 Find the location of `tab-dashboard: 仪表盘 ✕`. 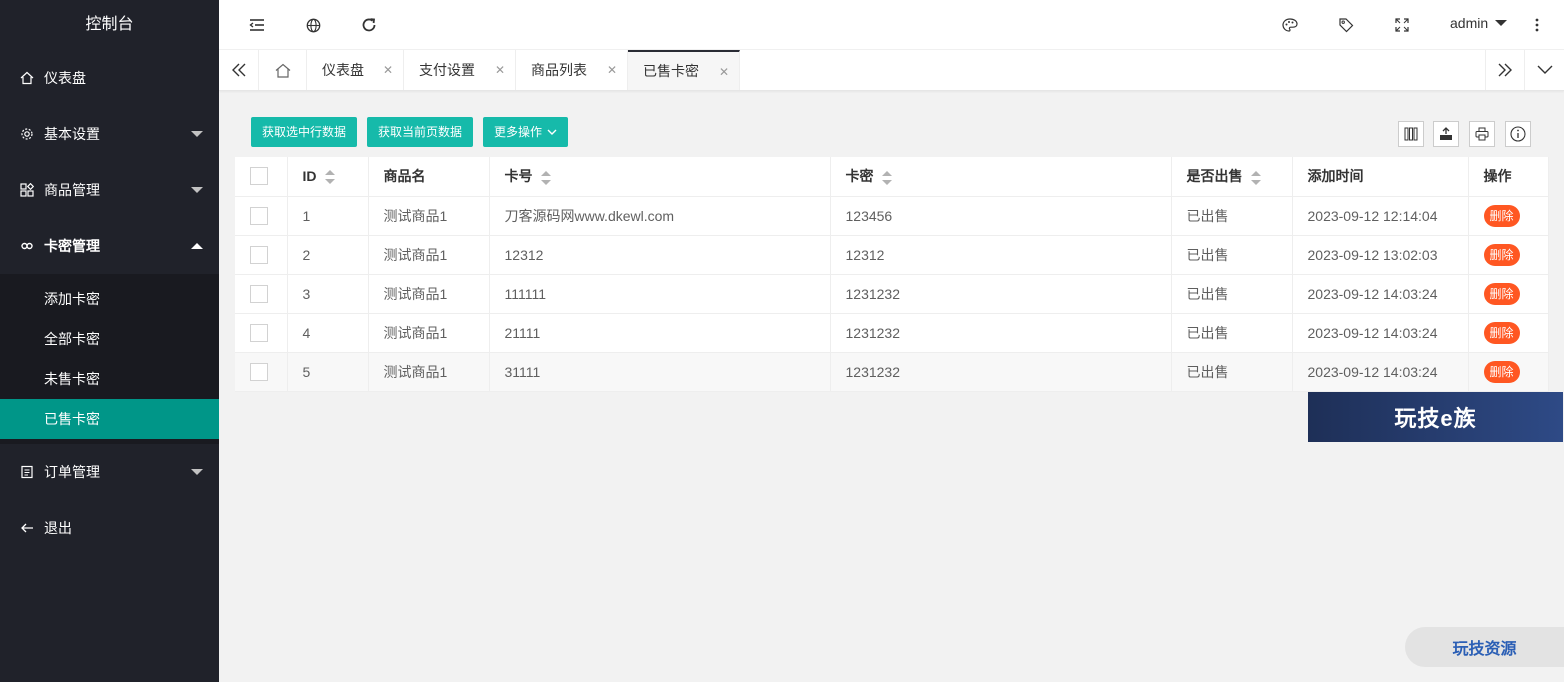

tab-dashboard: 仪表盘 ✕ is located at coordinates (355, 70).